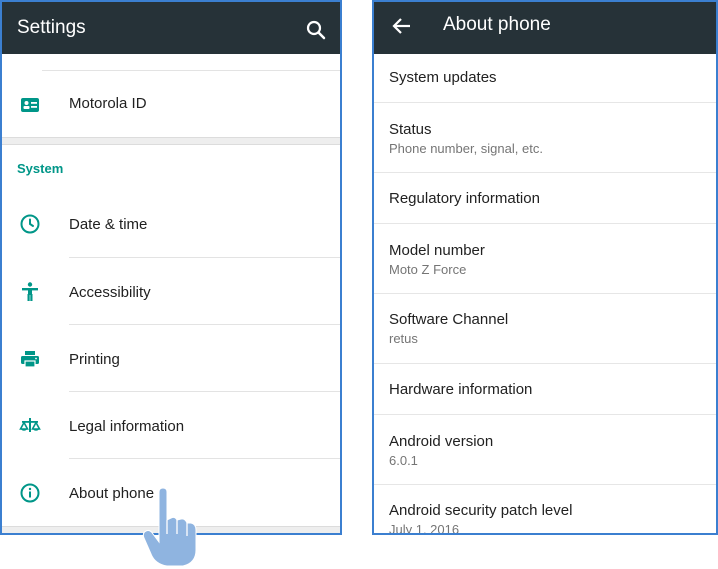 This screenshot has width=718, height=569. I want to click on about-item-model-number: Model number Moto Z Force, so click(545, 259).